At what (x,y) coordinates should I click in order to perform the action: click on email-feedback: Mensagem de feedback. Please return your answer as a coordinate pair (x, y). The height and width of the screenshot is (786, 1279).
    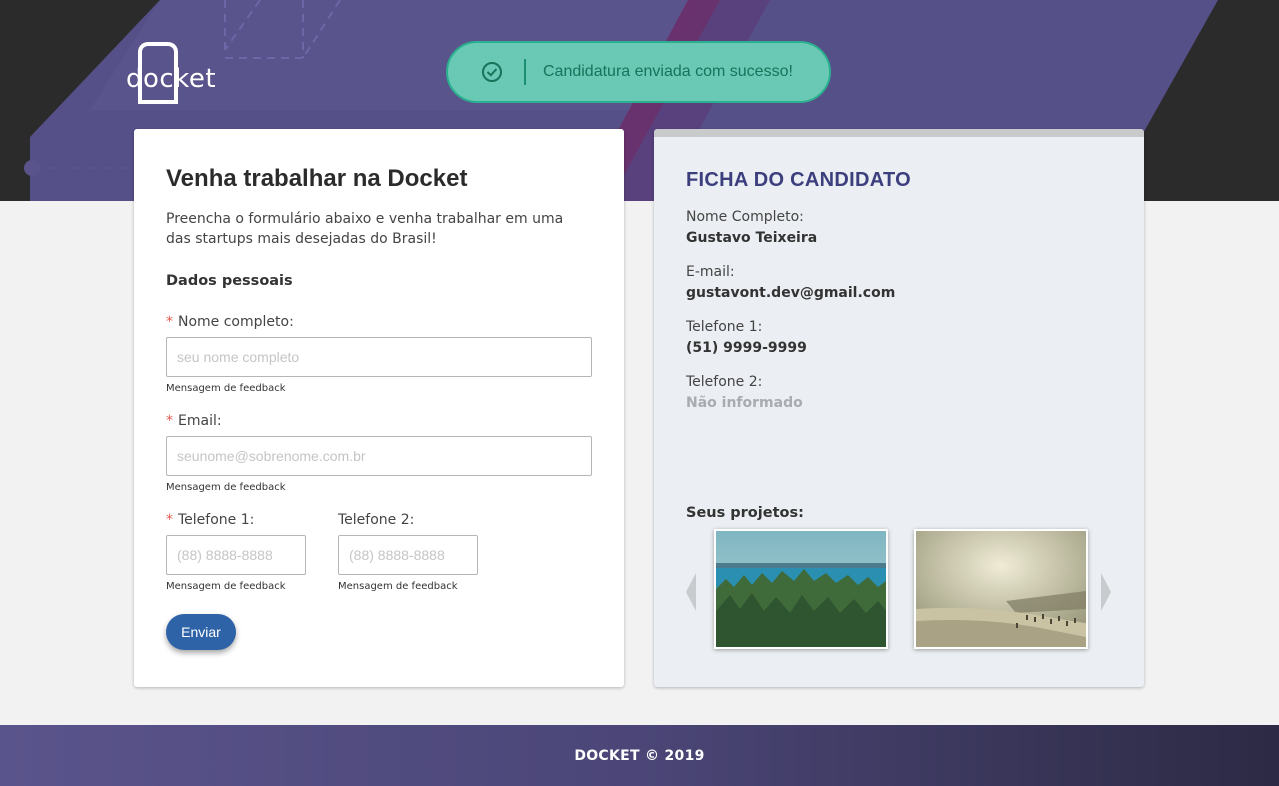
    Looking at the image, I should click on (226, 487).